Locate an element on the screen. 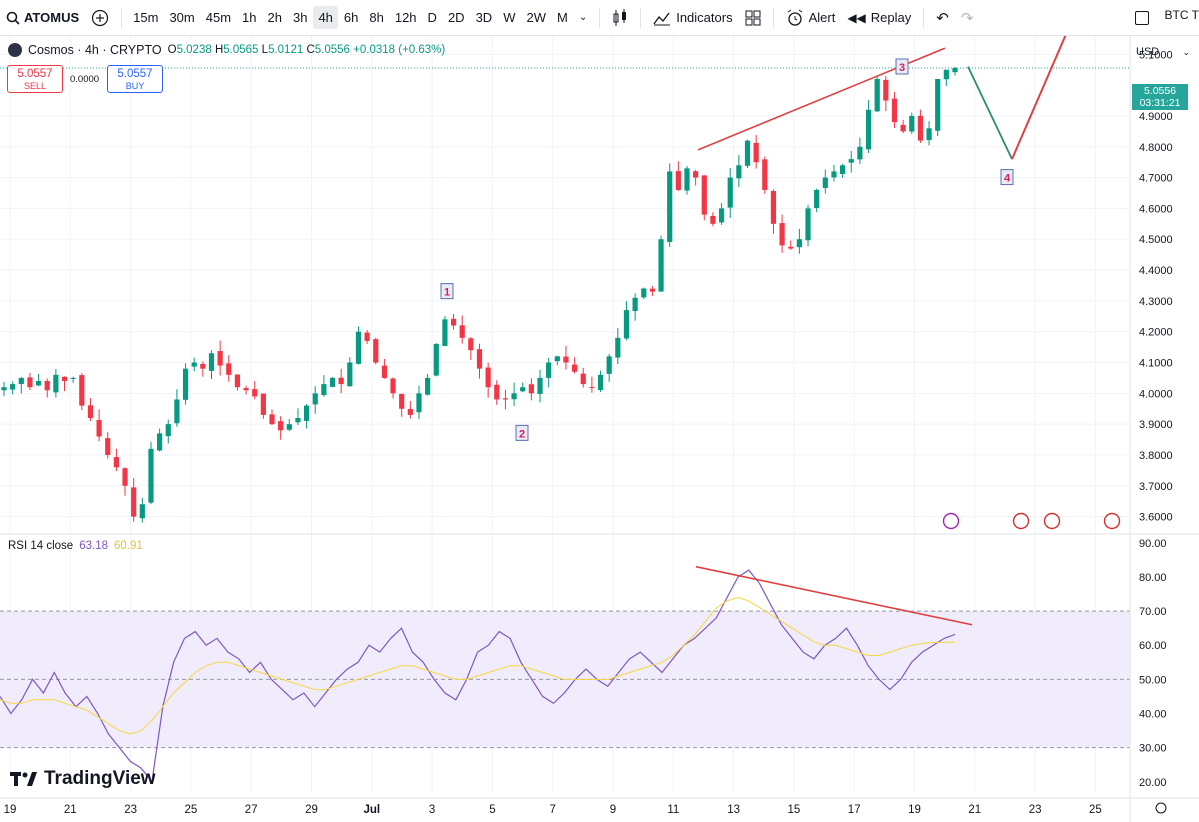 Image resolution: width=1199 pixels, height=822 pixels. interval-4h: 4h is located at coordinates (325, 17).